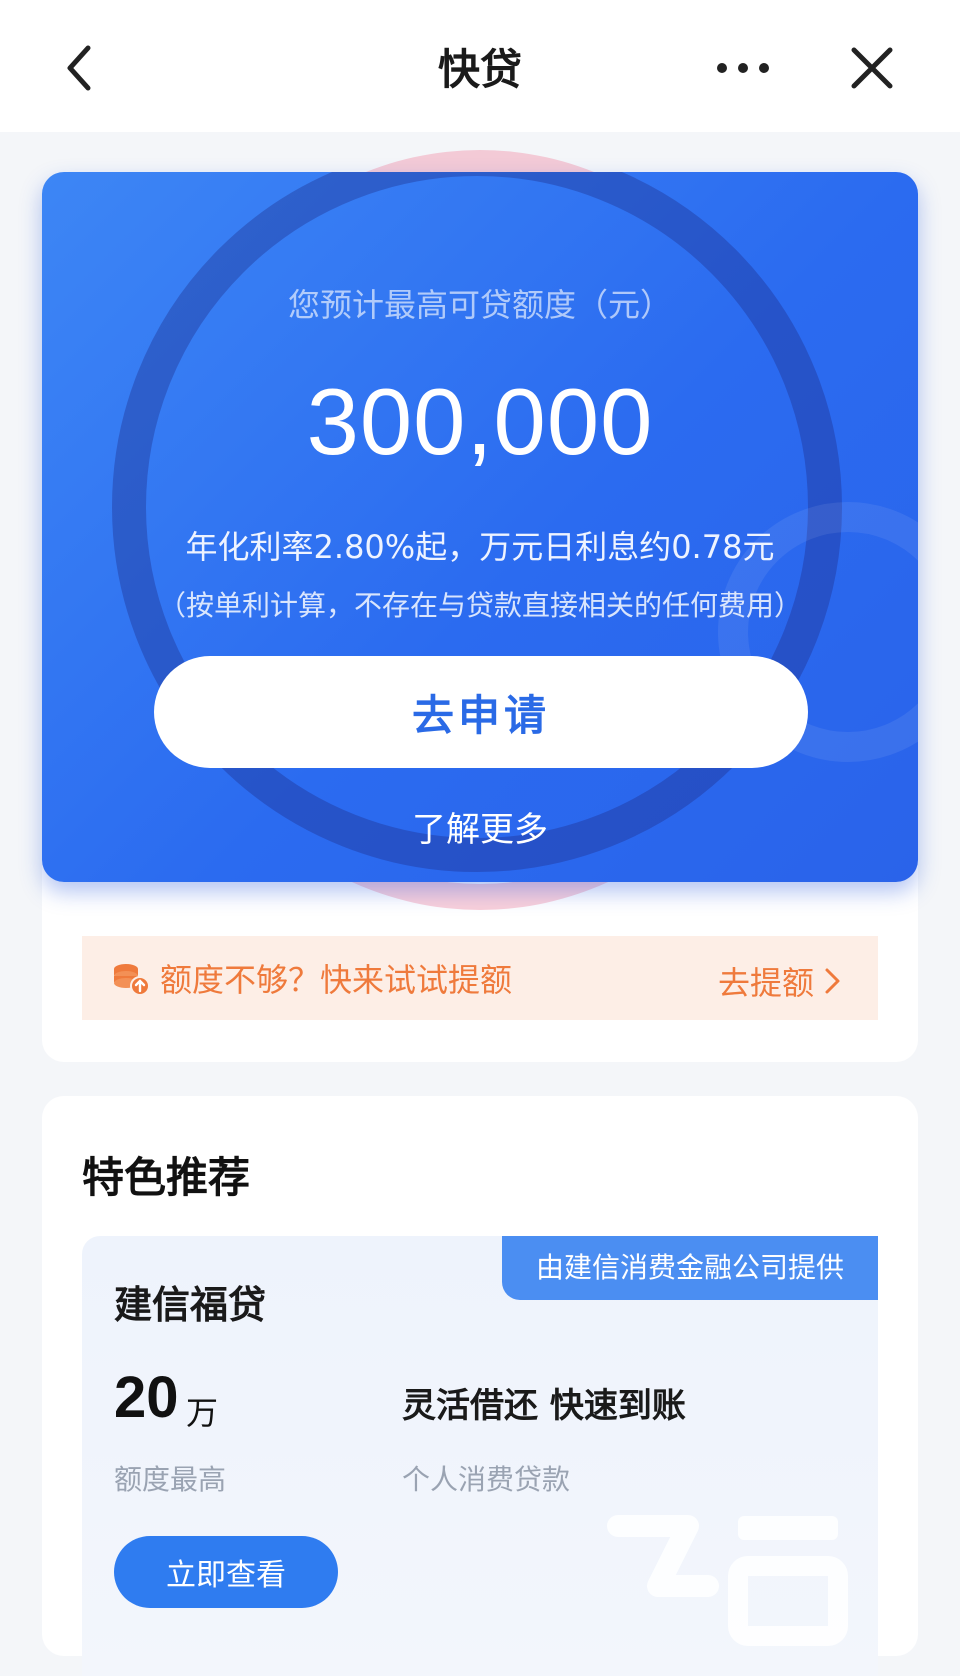  Describe the element at coordinates (486, 1479) in the screenshot. I see `product-type: 个人消费贷款` at that location.